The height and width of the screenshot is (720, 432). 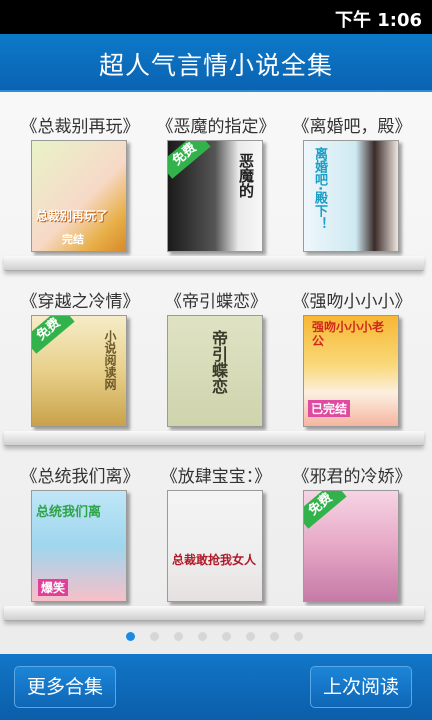 I want to click on title-bar: 超人气言情小说全集, so click(x=216, y=63).